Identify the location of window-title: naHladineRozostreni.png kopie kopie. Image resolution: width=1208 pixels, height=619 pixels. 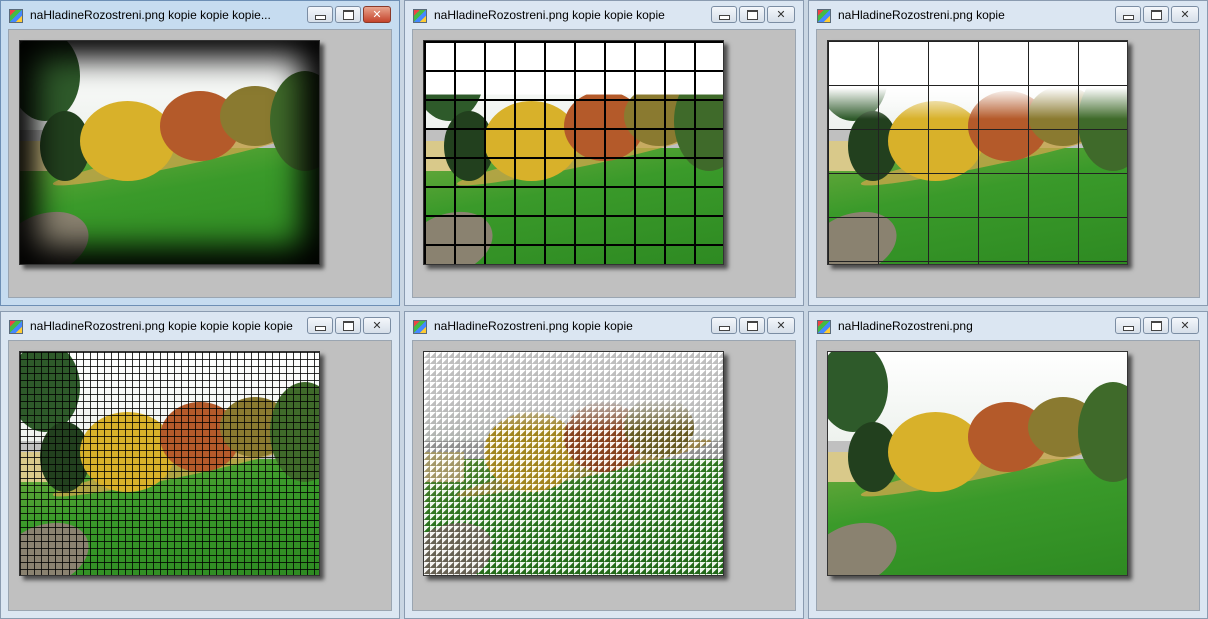
(533, 326).